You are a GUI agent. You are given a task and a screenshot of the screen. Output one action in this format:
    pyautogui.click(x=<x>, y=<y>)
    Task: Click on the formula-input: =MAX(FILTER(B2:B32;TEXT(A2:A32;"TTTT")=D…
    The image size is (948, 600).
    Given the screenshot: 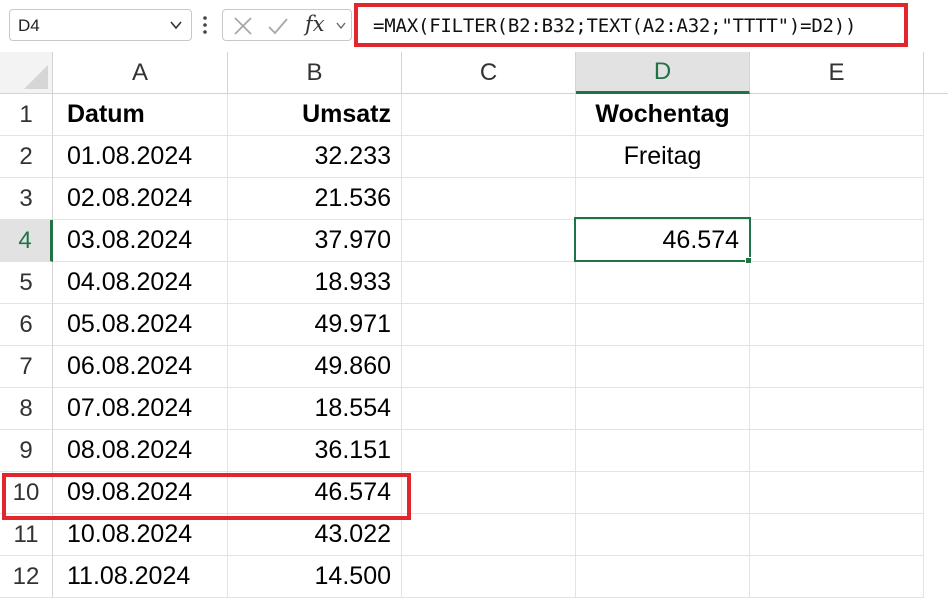 What is the action you would take?
    pyautogui.click(x=631, y=25)
    